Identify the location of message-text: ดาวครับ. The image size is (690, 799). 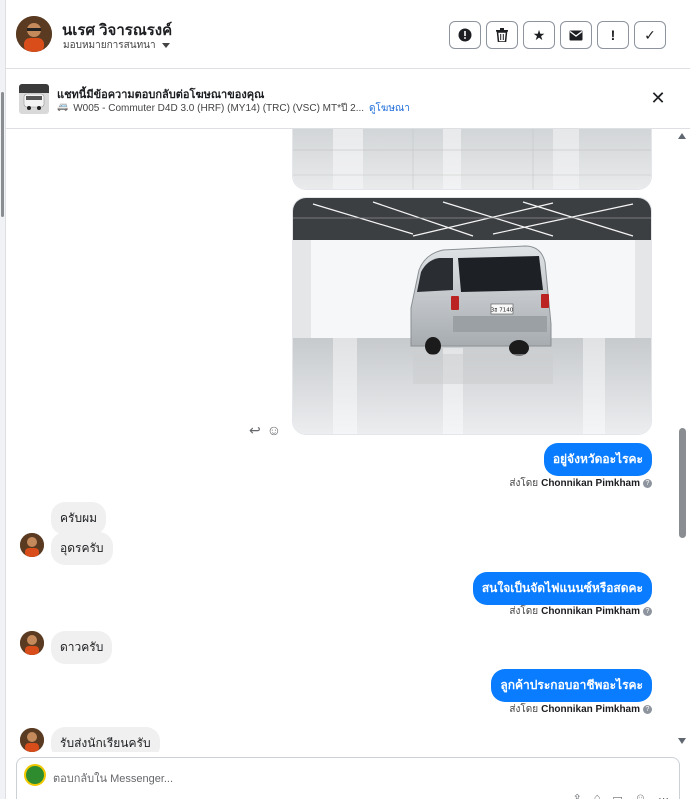
(82, 647).